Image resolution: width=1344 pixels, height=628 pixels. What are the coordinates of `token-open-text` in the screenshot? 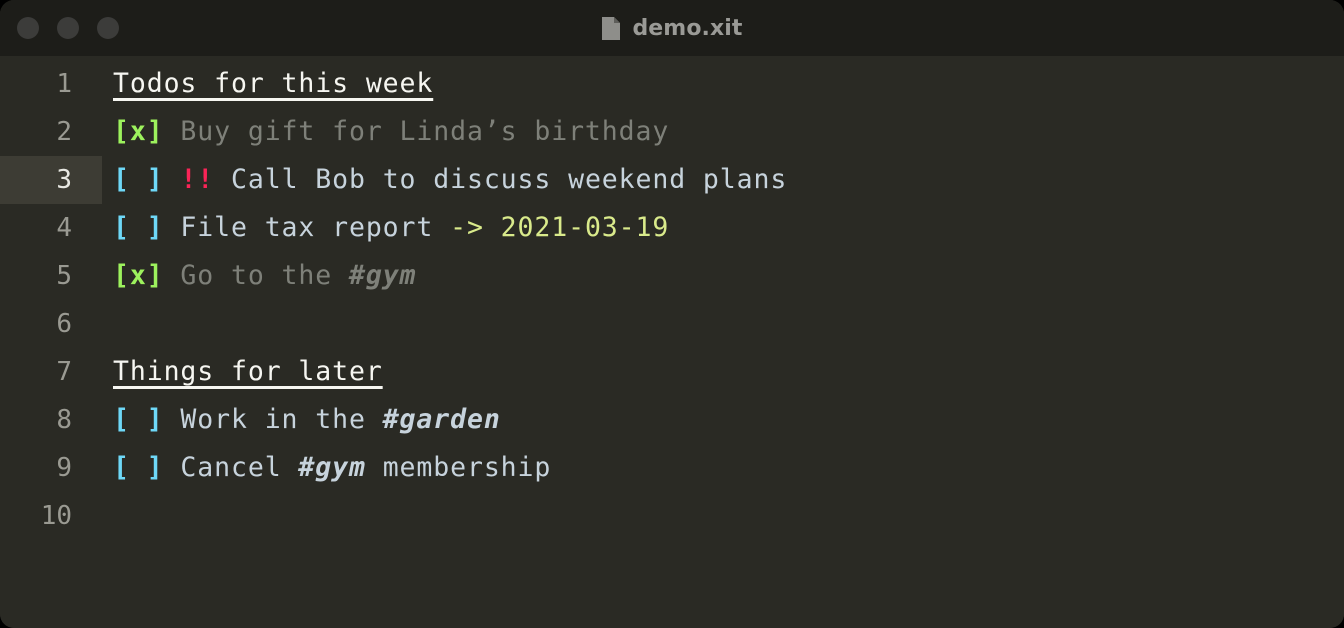 It's located at (172, 179).